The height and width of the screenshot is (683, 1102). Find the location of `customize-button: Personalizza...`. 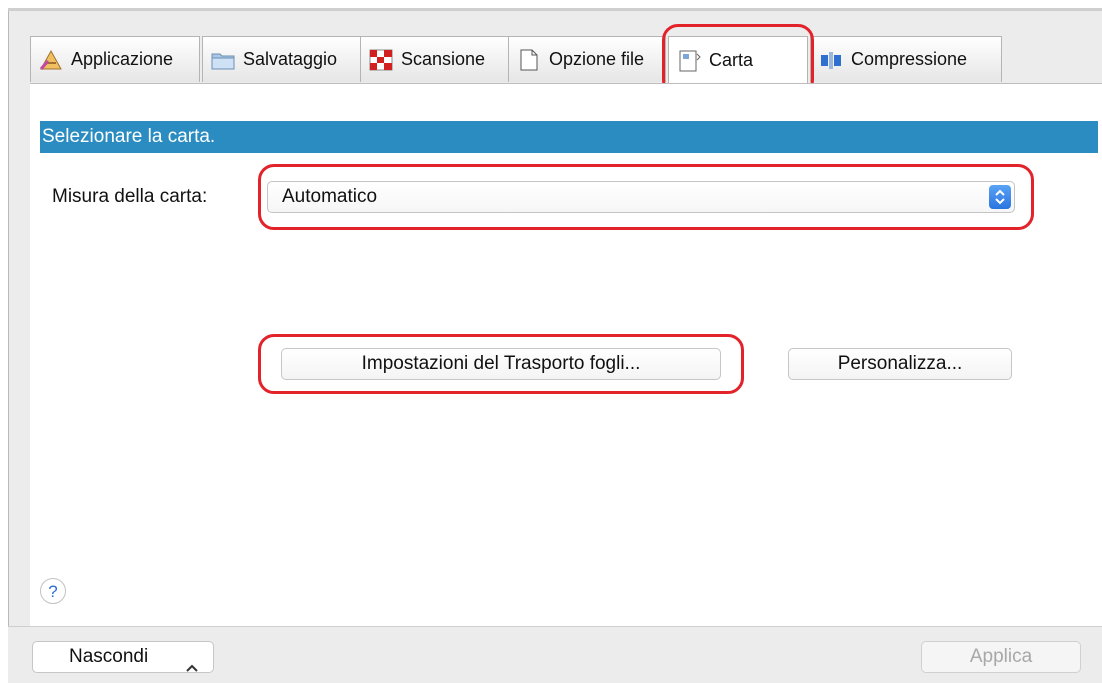

customize-button: Personalizza... is located at coordinates (900, 364).